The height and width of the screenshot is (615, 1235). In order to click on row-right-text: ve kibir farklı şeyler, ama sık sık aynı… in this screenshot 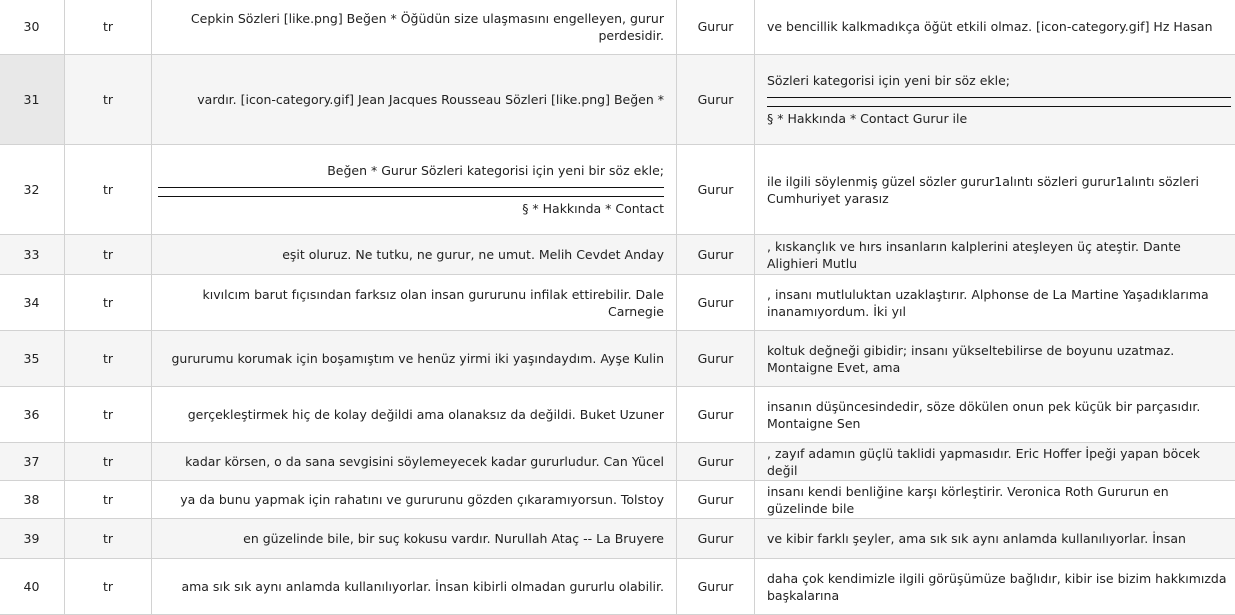, I will do `click(994, 538)`.